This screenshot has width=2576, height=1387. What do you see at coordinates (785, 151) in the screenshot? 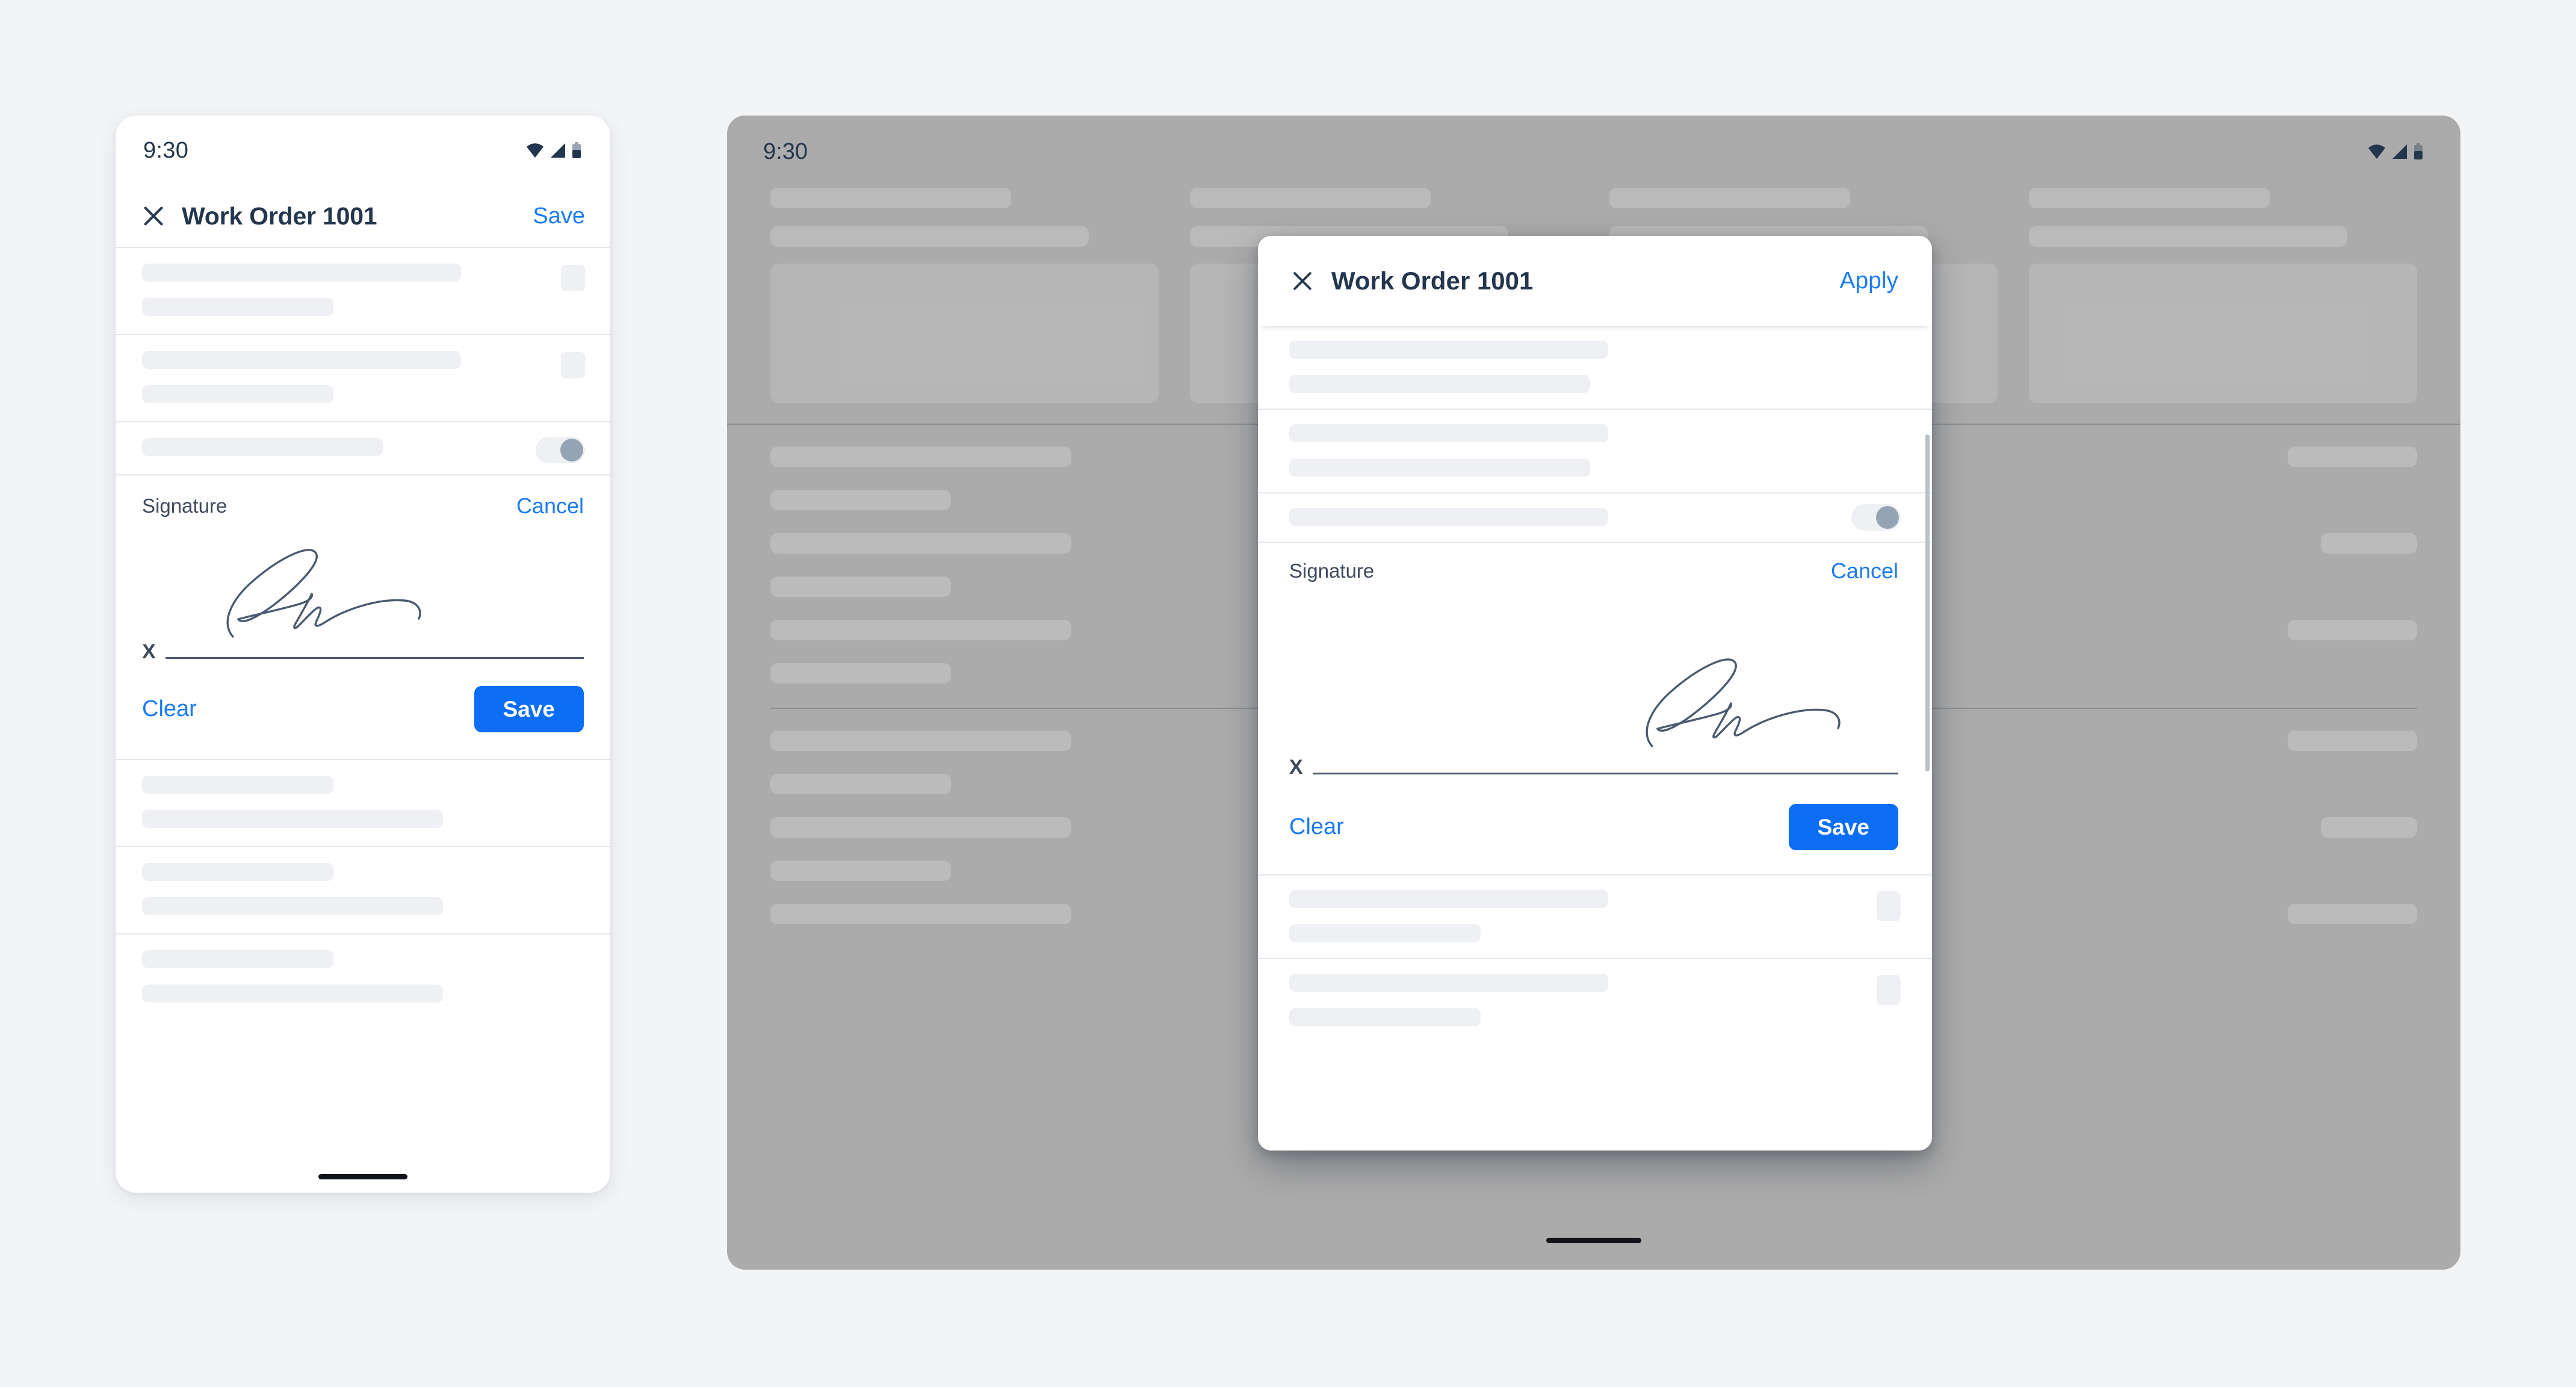
I see `tablet-status-time: 9:30` at bounding box center [785, 151].